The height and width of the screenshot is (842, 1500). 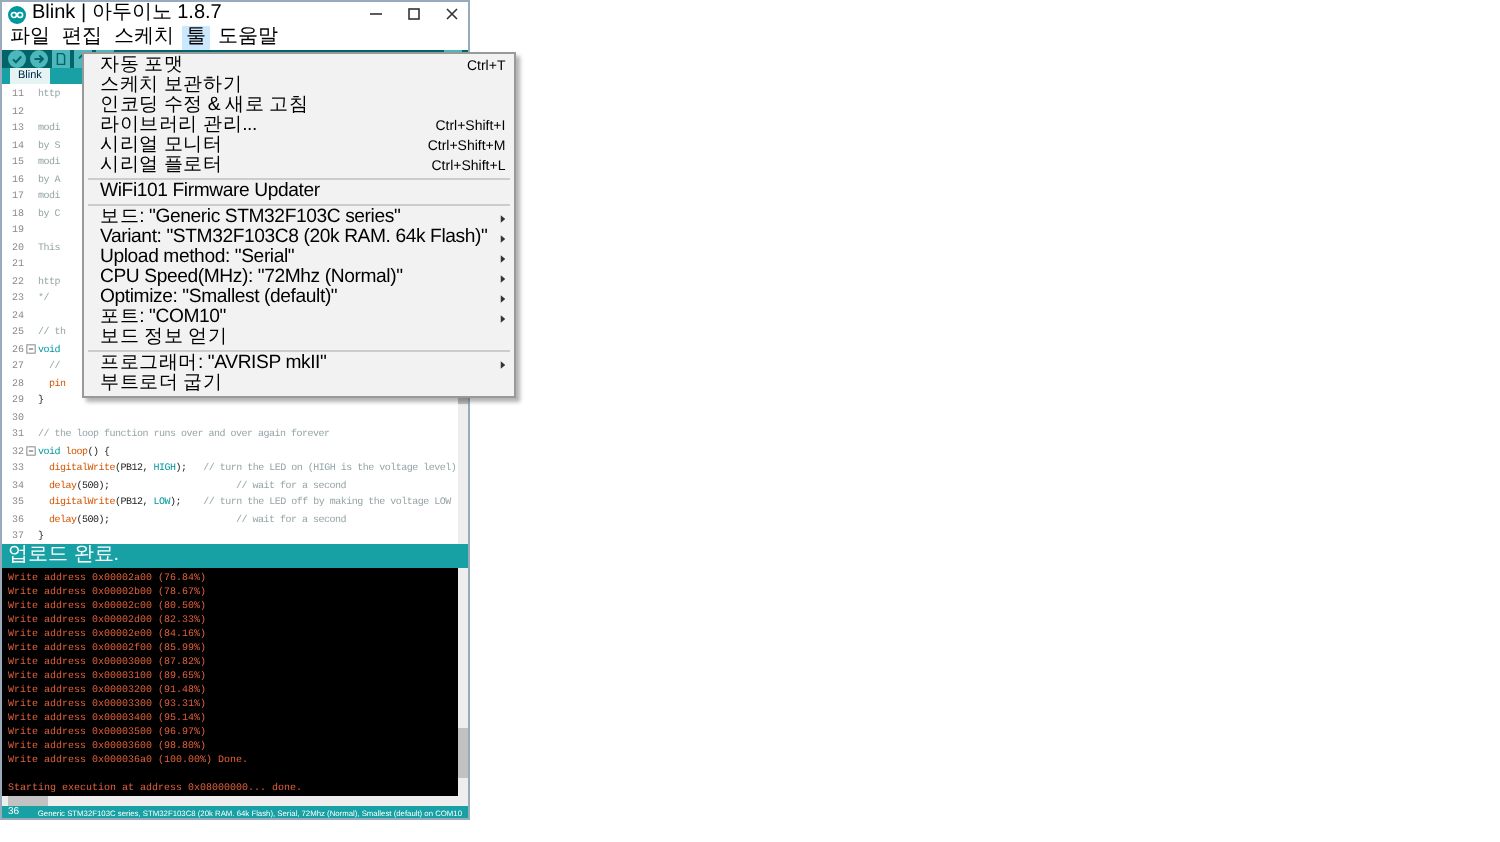 What do you see at coordinates (452, 14) in the screenshot?
I see `close-icon` at bounding box center [452, 14].